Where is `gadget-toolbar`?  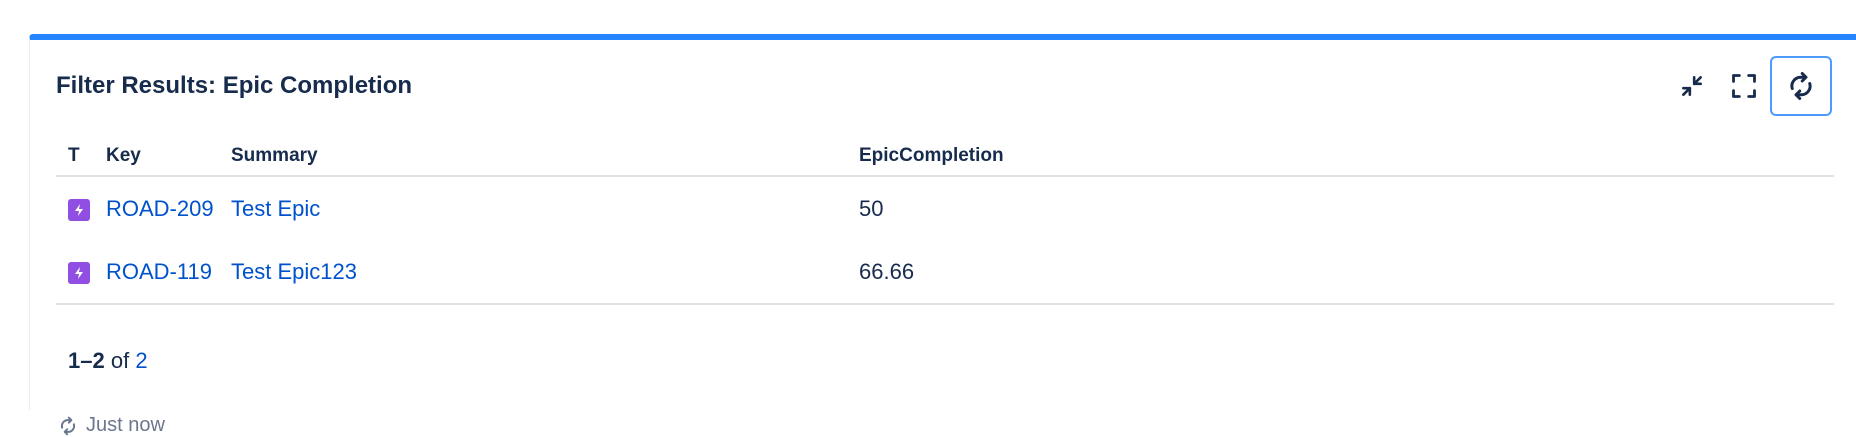
gadget-toolbar is located at coordinates (1749, 86).